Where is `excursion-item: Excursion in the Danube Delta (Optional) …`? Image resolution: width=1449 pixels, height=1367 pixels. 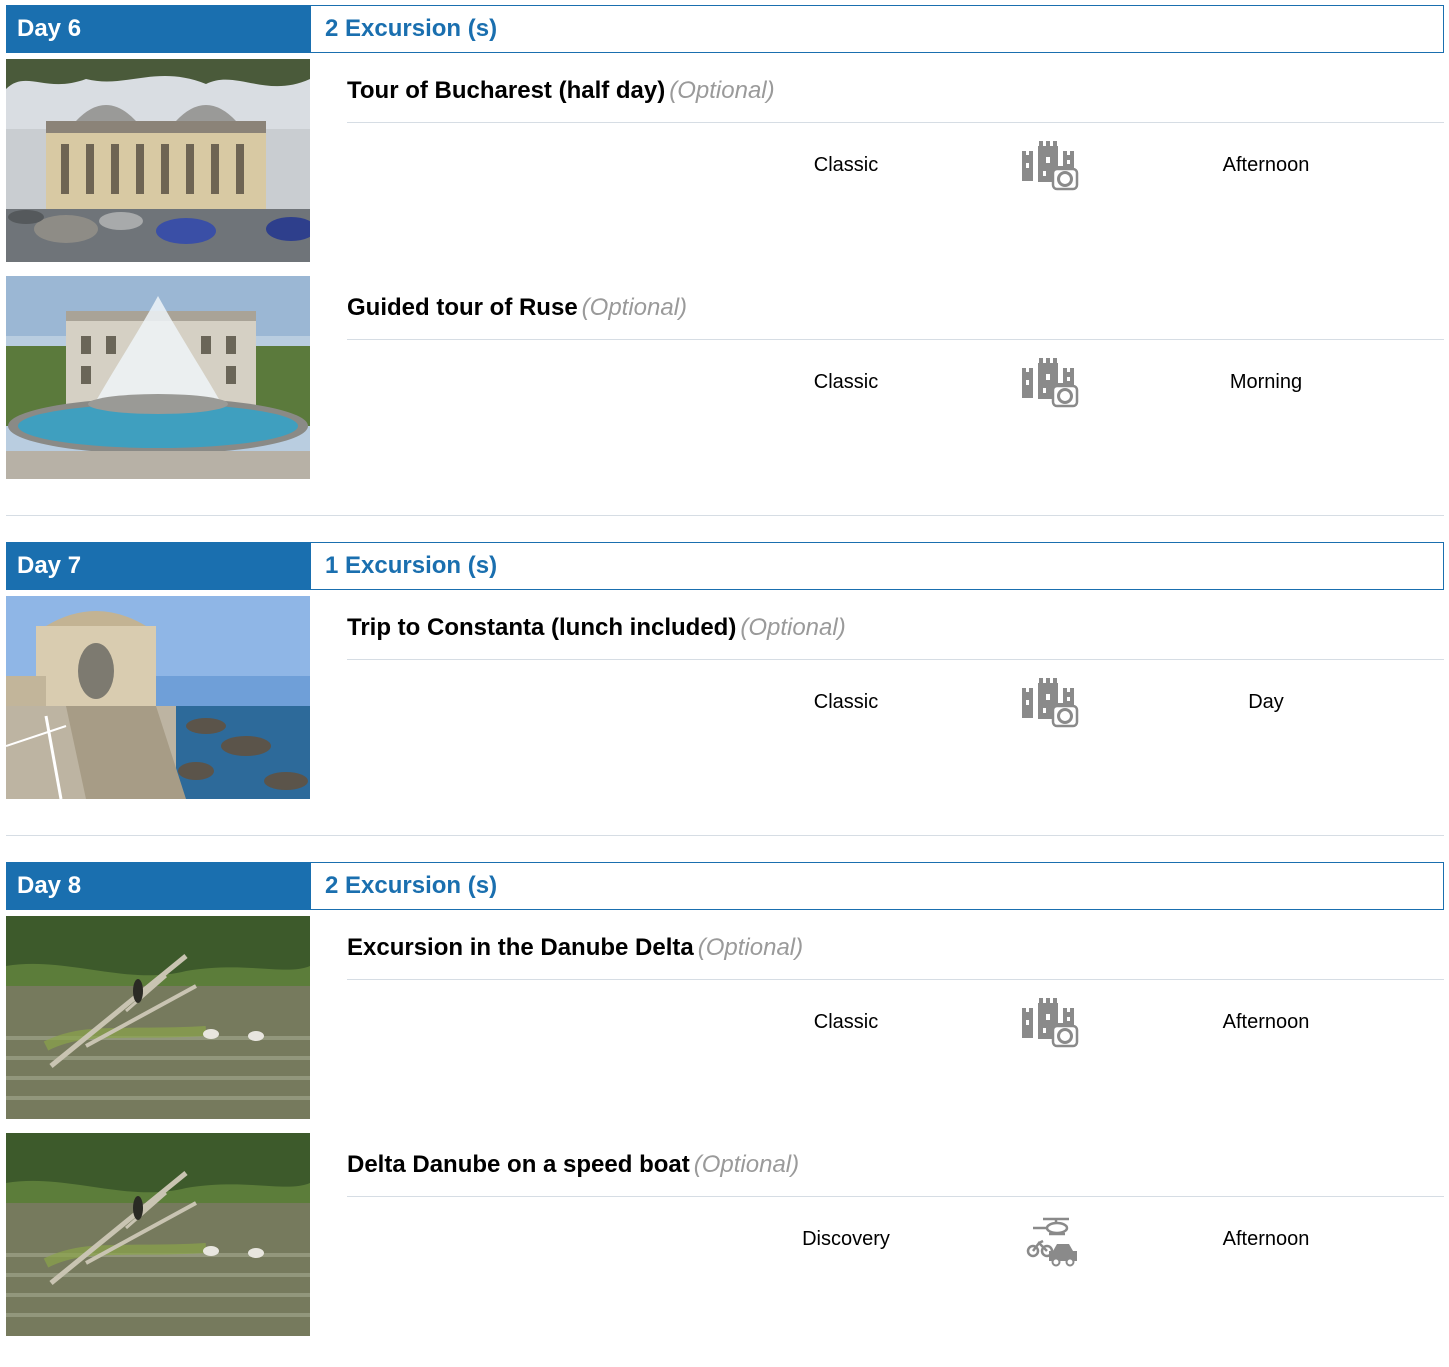
excursion-item: Excursion in the Danube Delta (Optional) … is located at coordinates (725, 1017).